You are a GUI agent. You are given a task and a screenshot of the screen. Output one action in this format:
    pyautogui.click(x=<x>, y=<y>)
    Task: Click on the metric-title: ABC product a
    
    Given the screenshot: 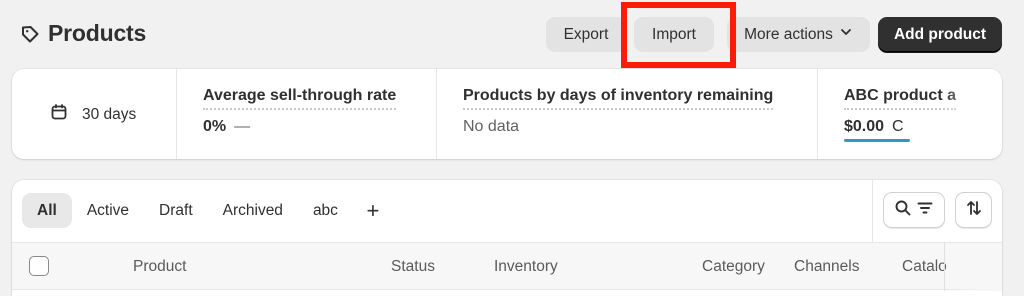 What is the action you would take?
    pyautogui.click(x=900, y=98)
    